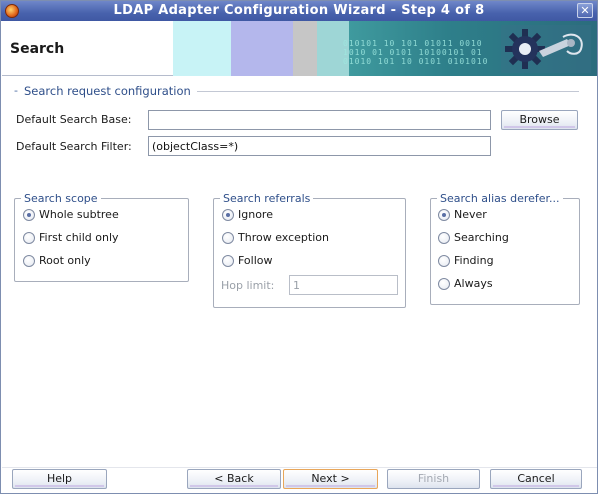 The image size is (598, 494). I want to click on section-divider, so click(388, 91).